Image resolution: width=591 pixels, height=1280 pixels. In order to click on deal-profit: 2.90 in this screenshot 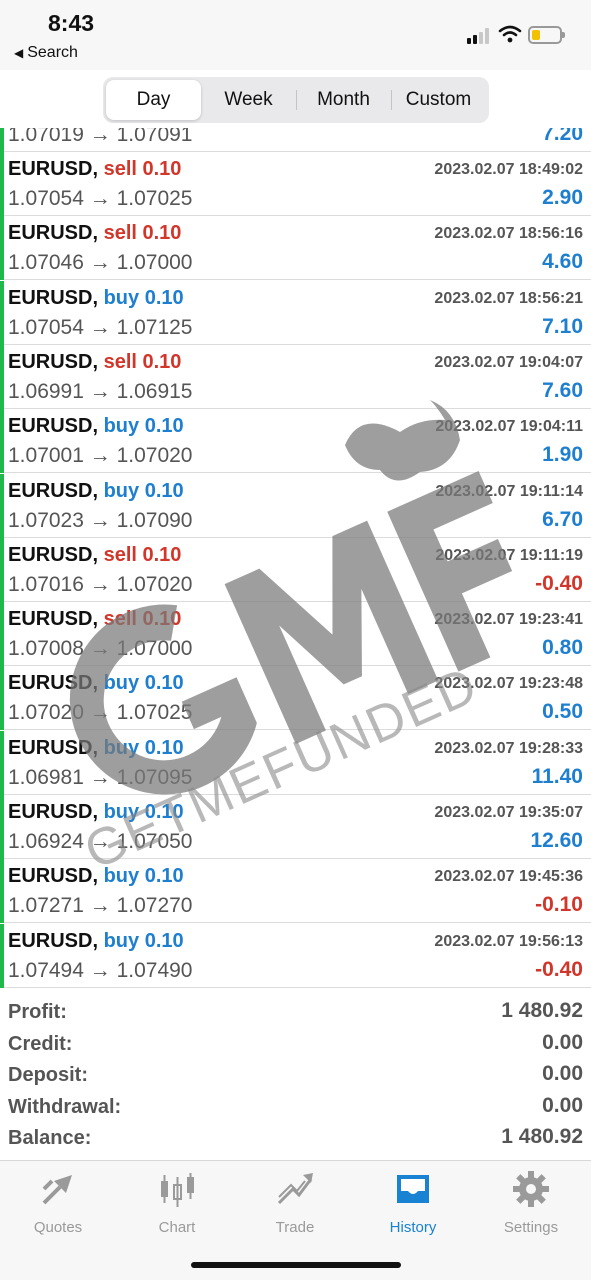, I will do `click(562, 197)`.